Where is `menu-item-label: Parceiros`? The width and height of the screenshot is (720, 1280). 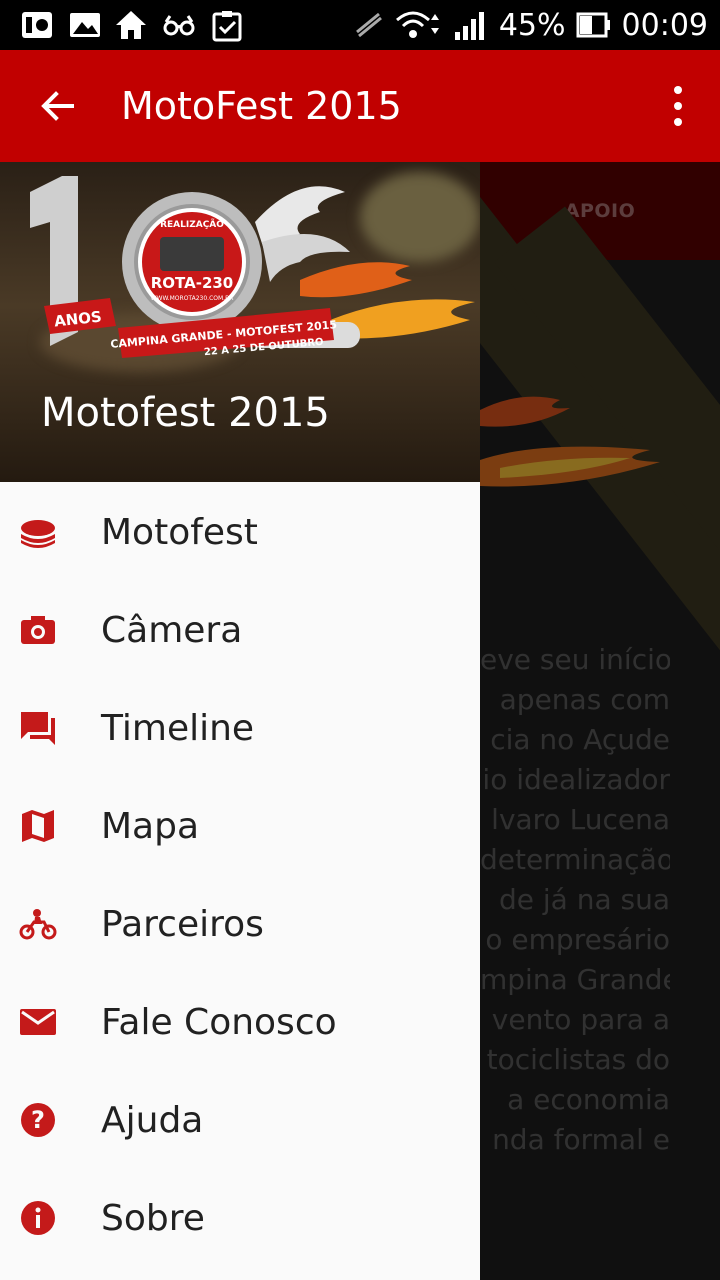
menu-item-label: Parceiros is located at coordinates (182, 924).